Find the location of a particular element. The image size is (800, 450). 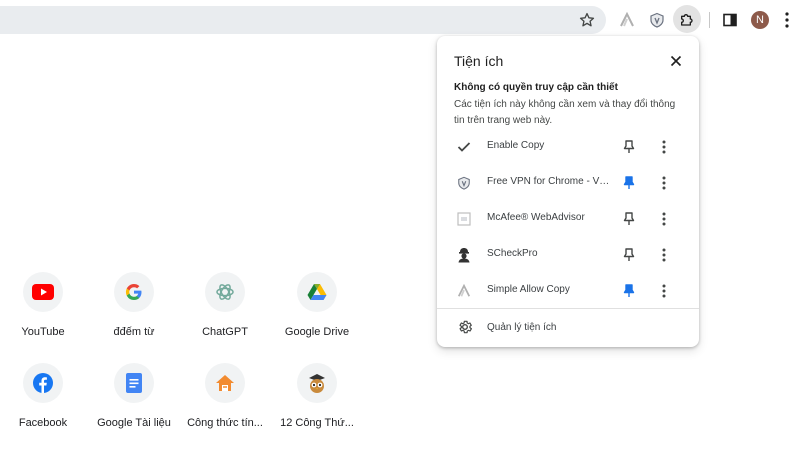

checkmark-icon is located at coordinates (464, 147).